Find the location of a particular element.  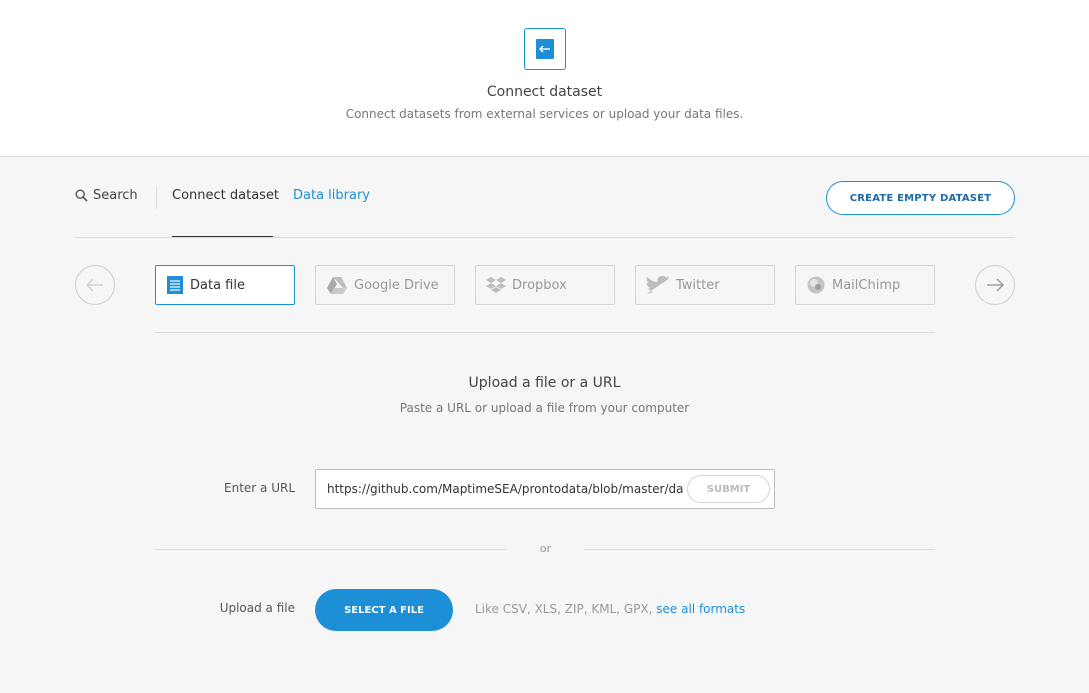

source-data-file: Data file is located at coordinates (225, 285).